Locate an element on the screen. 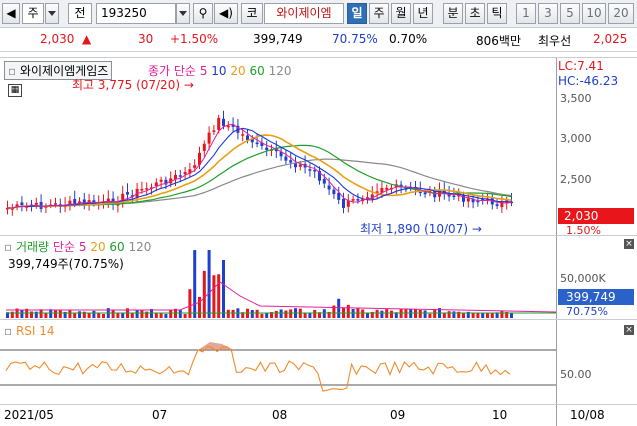 Image resolution: width=637 pixels, height=426 pixels. period-minute: 분 is located at coordinates (453, 13).